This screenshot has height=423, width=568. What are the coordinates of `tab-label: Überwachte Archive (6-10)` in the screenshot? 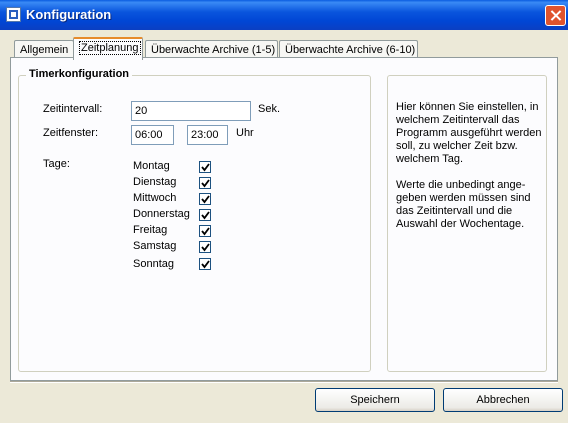 It's located at (350, 50).